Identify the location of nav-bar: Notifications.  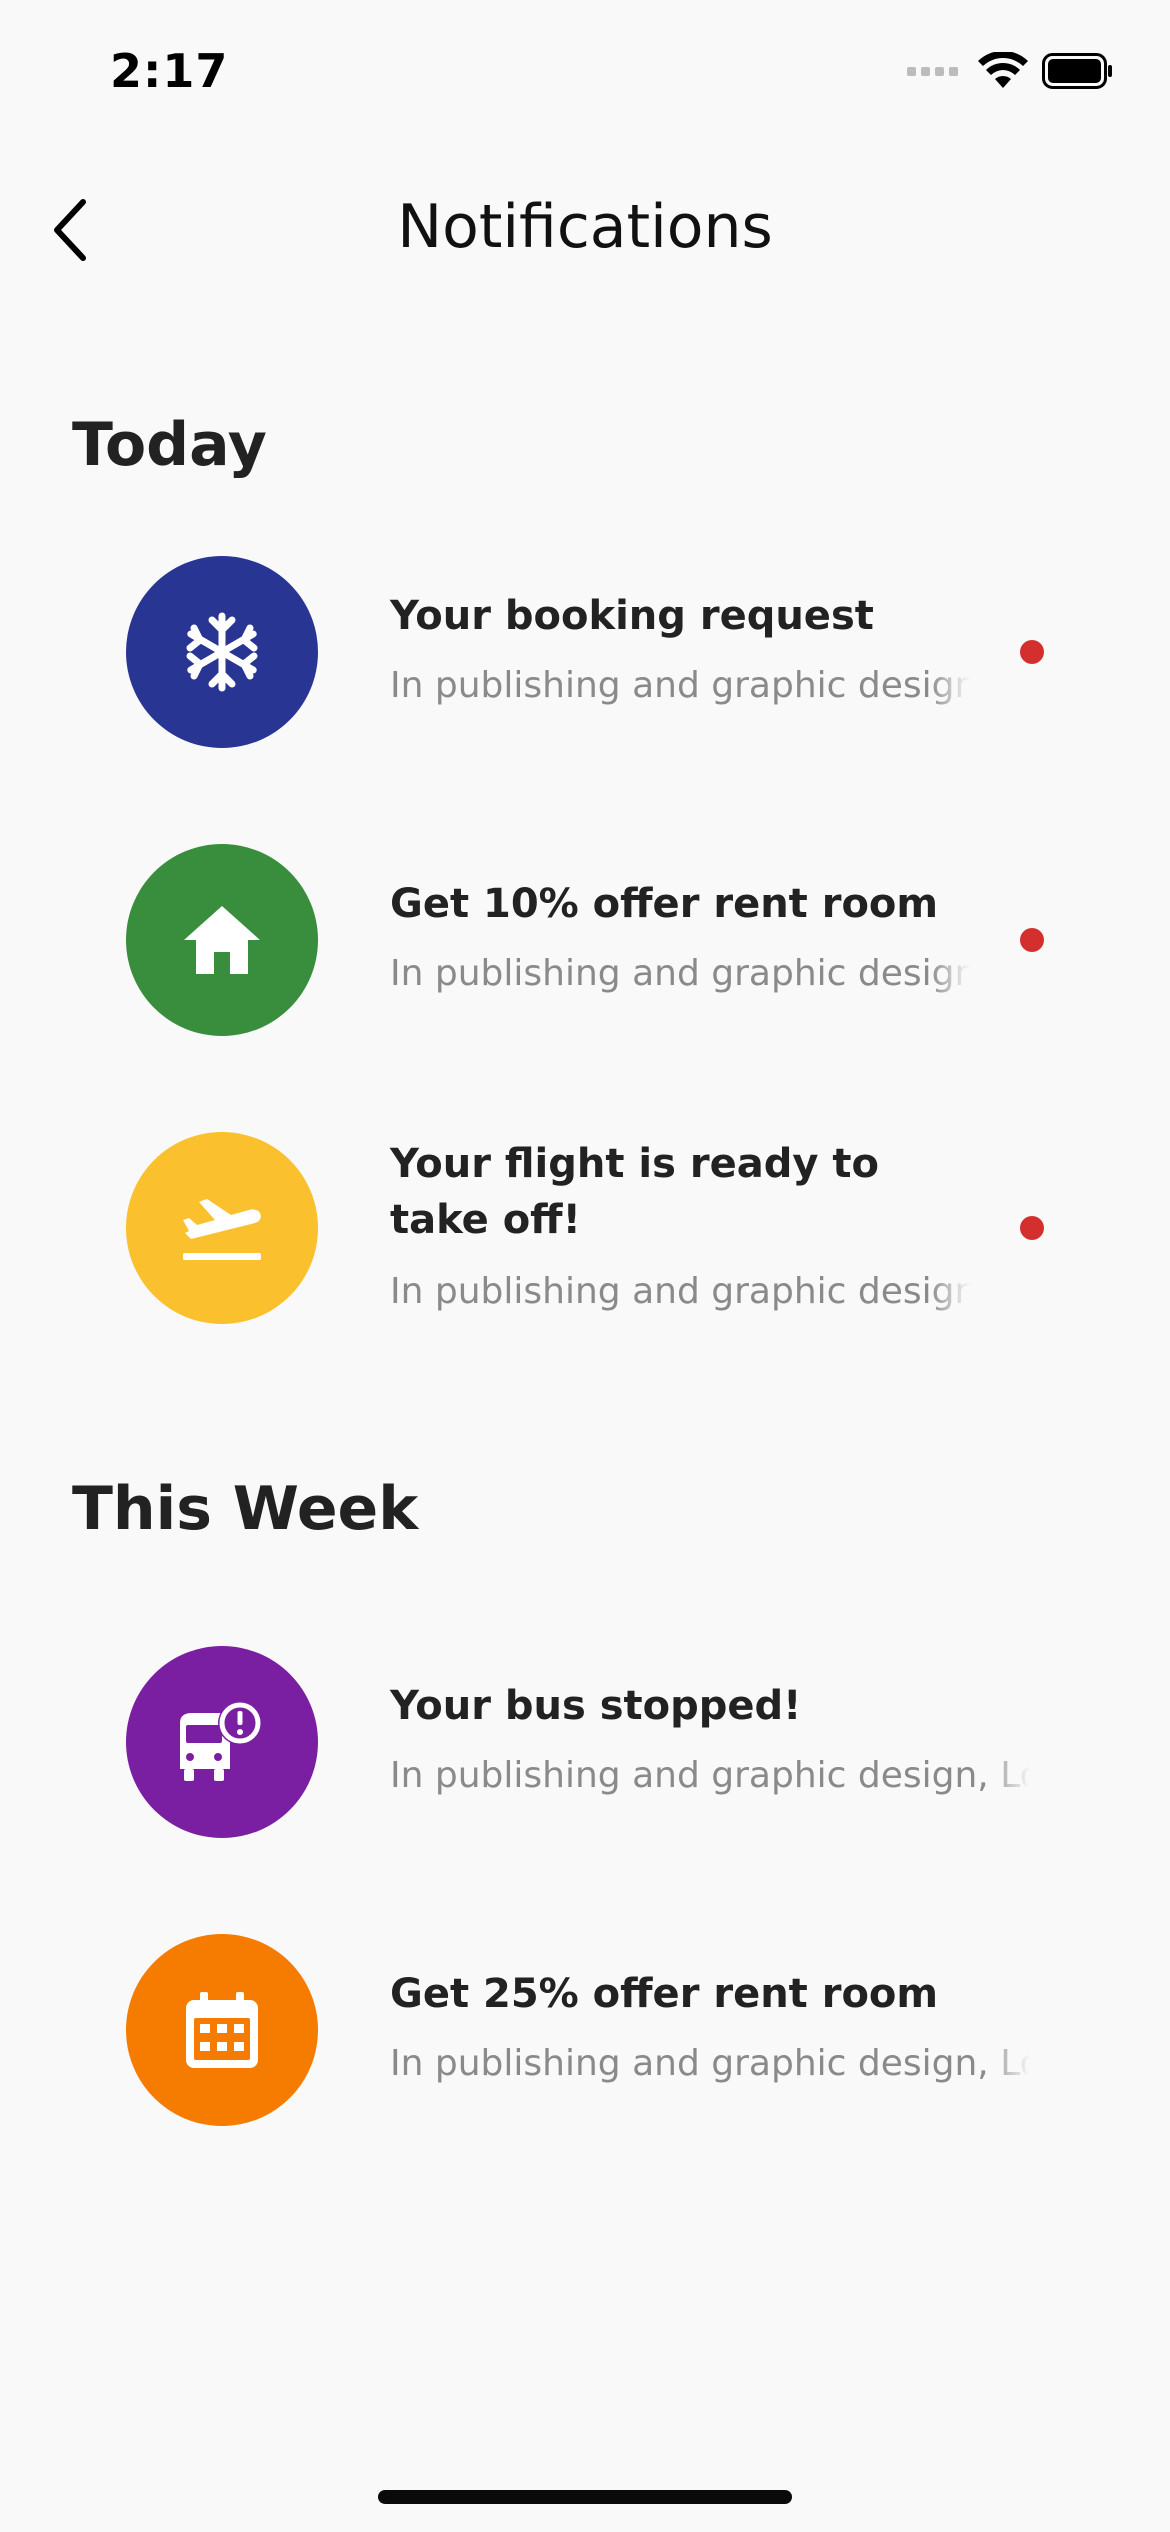
(585, 230).